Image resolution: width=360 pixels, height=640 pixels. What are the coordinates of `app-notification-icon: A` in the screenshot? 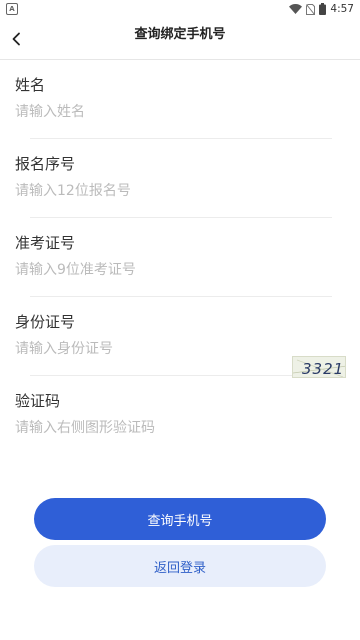 It's located at (12, 9).